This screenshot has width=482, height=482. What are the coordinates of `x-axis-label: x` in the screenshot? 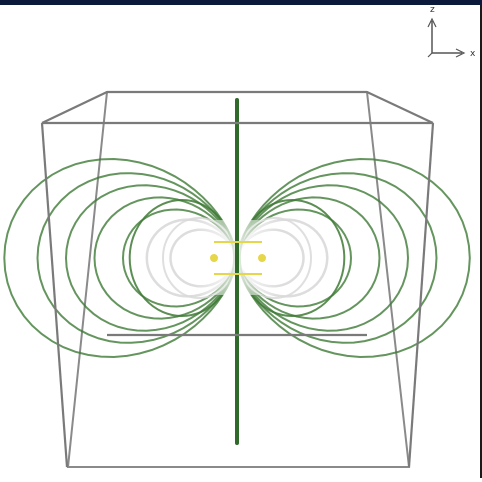 It's located at (473, 54).